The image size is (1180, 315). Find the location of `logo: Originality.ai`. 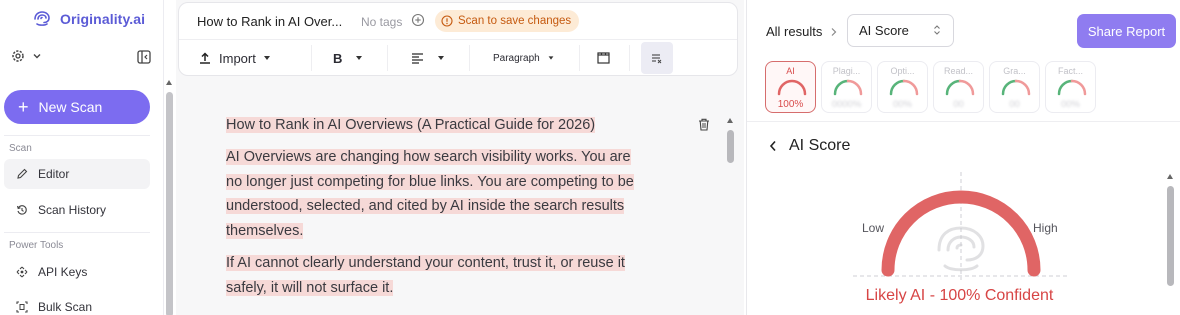

logo: Originality.ai is located at coordinates (88, 19).